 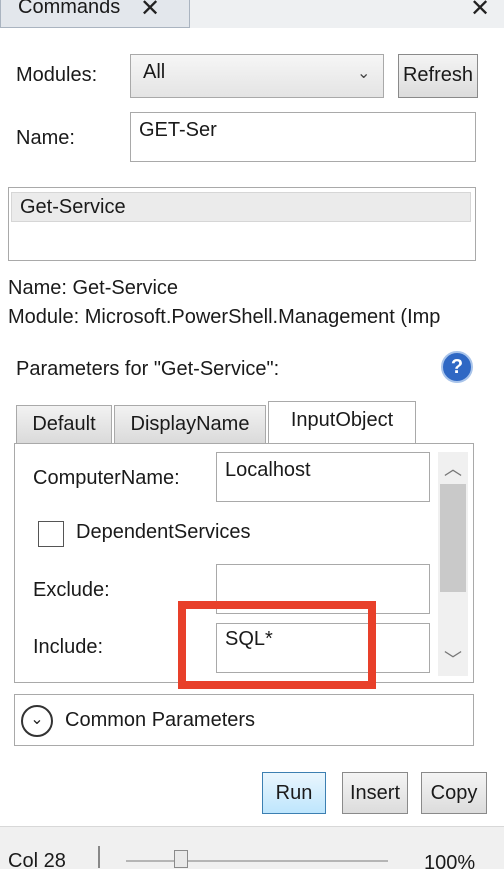 I want to click on name-filter-input: GET-Ser, so click(x=303, y=137).